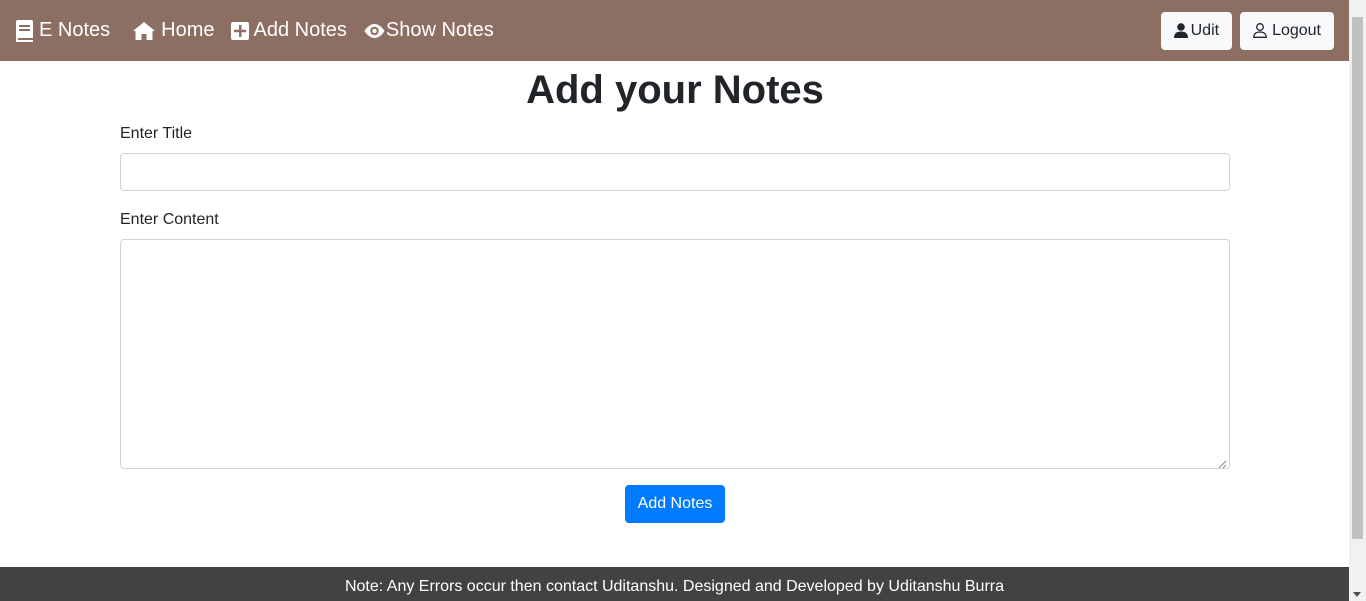 Image resolution: width=1366 pixels, height=601 pixels. Describe the element at coordinates (374, 31) in the screenshot. I see `eye-icon` at that location.